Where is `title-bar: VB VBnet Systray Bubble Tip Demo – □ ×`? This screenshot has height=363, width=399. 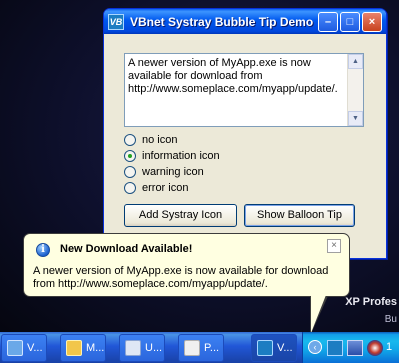 title-bar: VB VBnet Systray Bubble Tip Demo – □ × is located at coordinates (245, 21).